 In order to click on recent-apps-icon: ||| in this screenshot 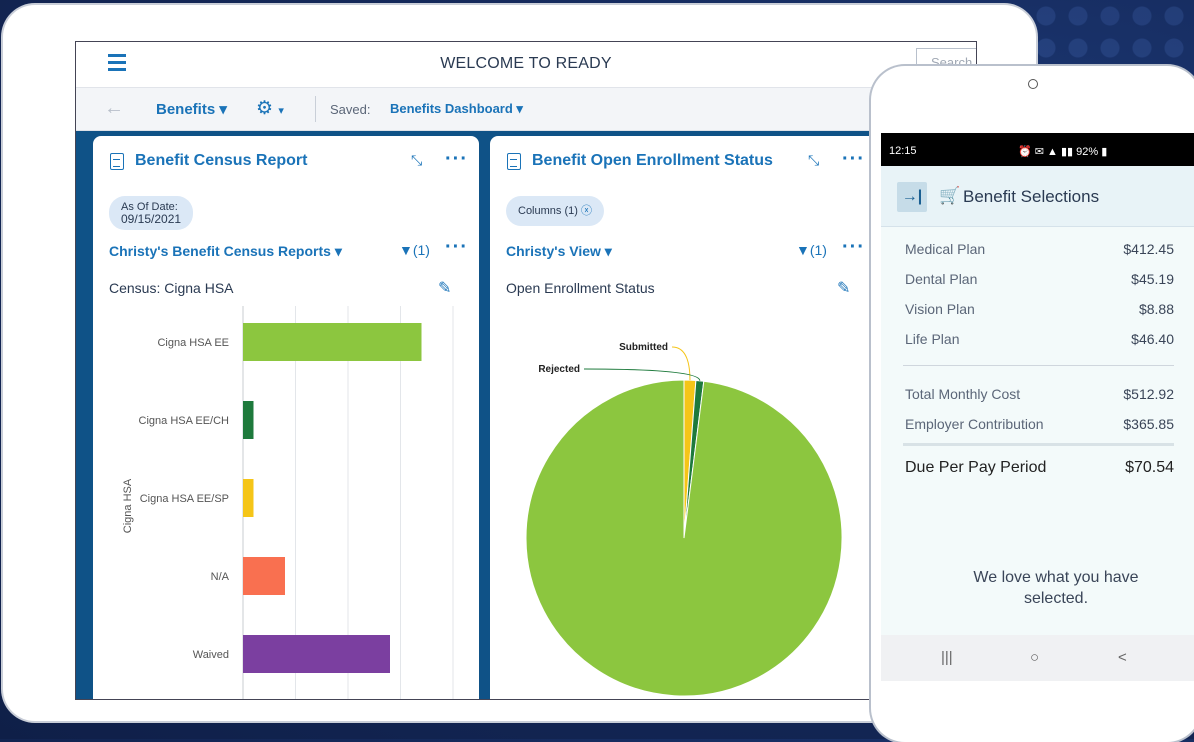, I will do `click(947, 657)`.